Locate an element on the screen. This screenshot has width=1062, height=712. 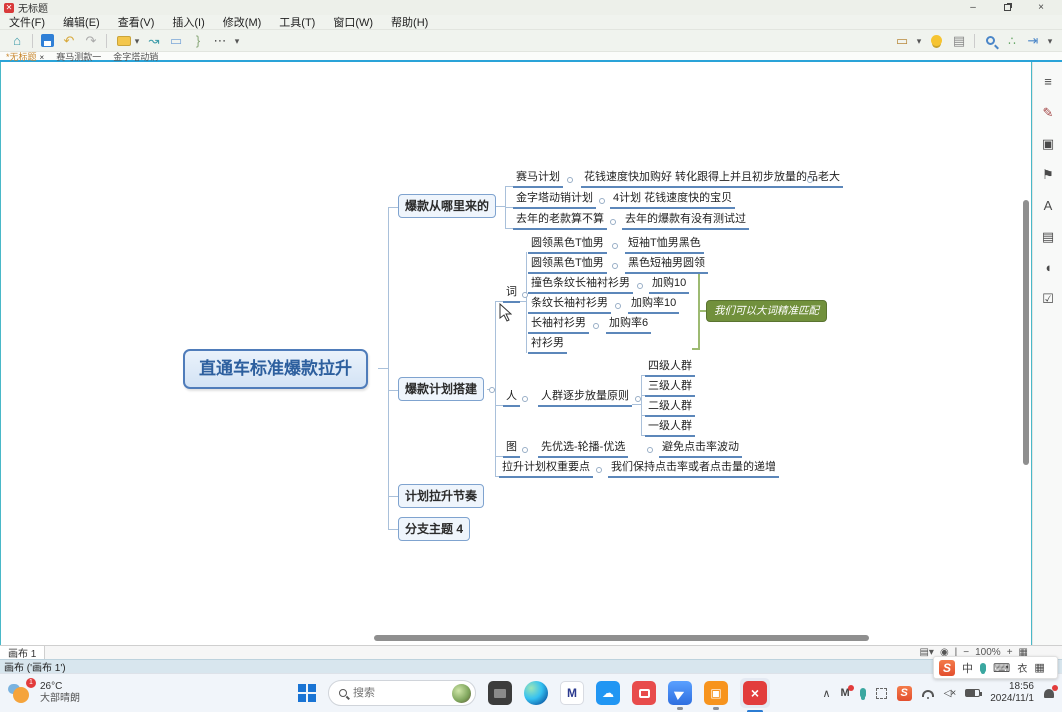
outline-icon: ≡ is located at coordinates (1048, 82).